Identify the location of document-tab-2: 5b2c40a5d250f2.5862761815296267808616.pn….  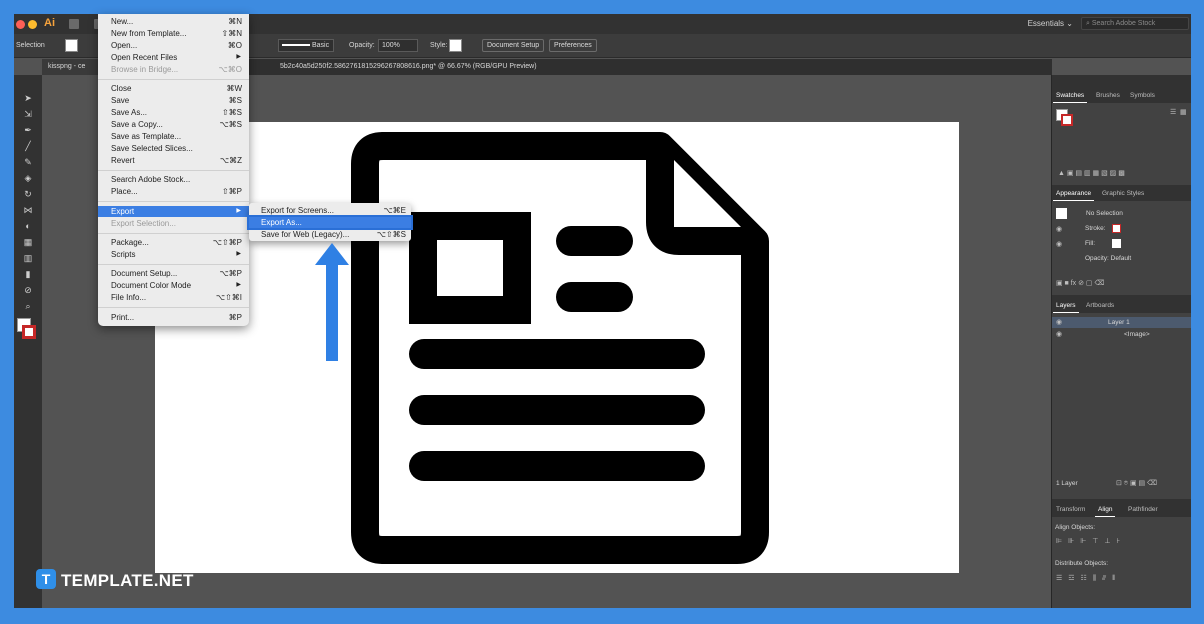
(419, 67).